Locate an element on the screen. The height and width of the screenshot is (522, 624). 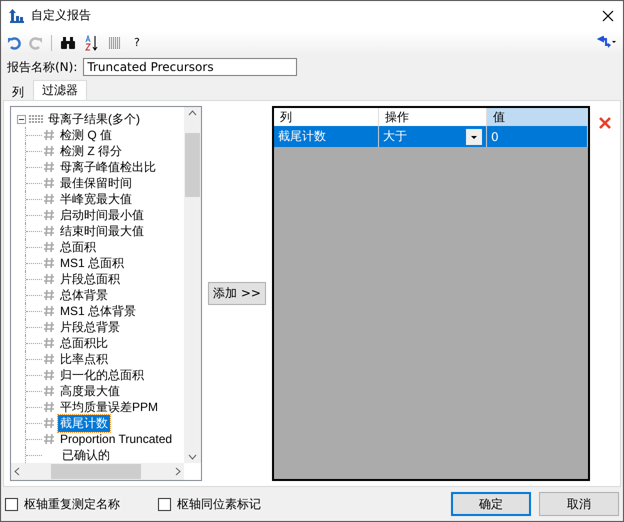
tree-item: 片段总面积 is located at coordinates (90, 279).